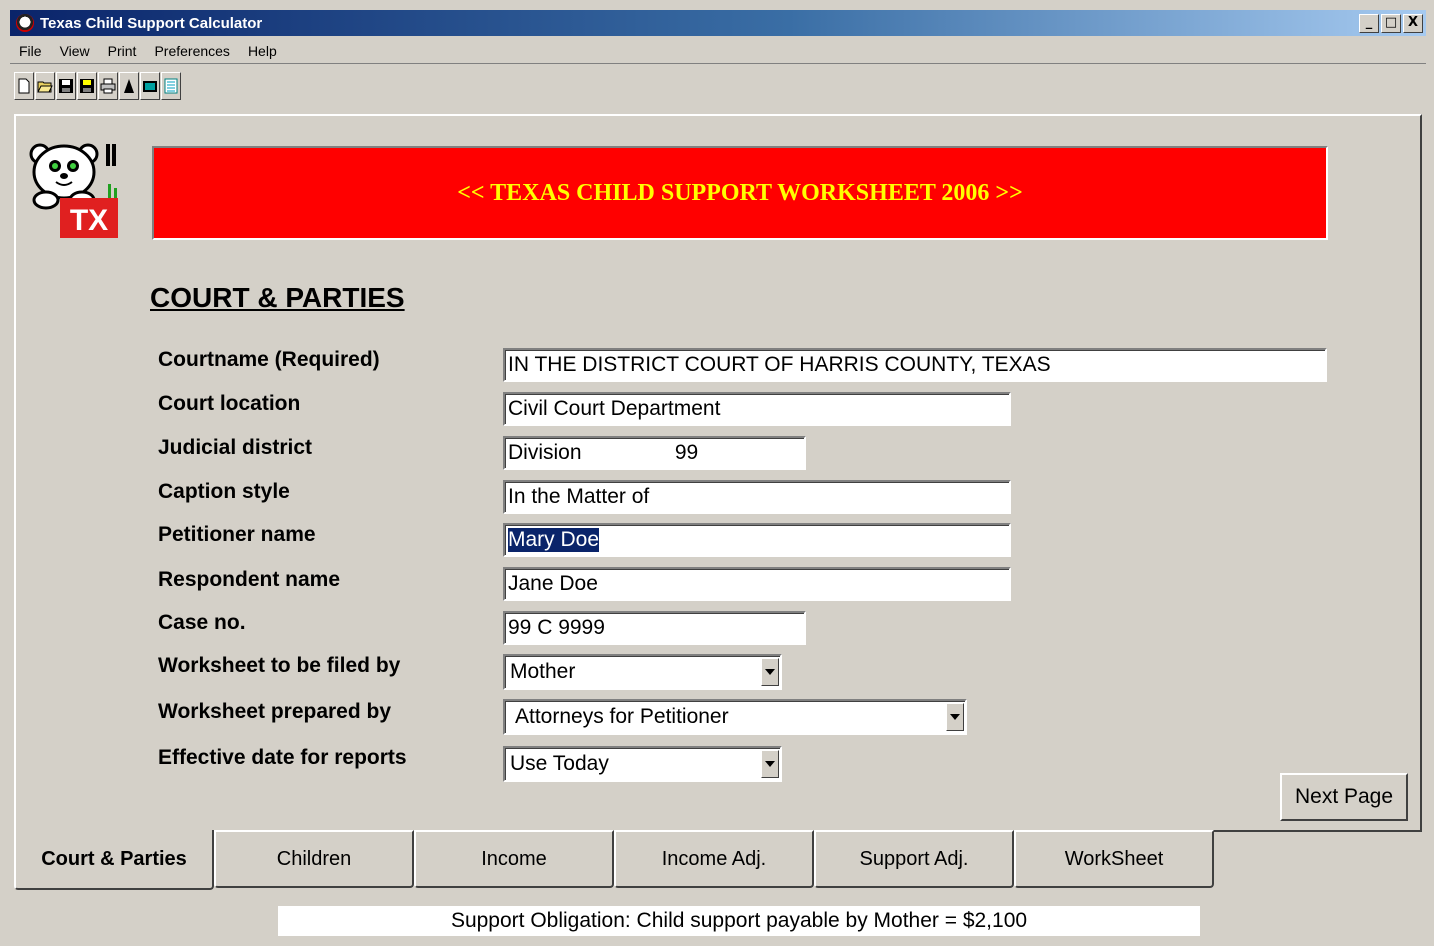  Describe the element at coordinates (114, 860) in the screenshot. I see `tab-court-parties: Court & Parties` at that location.